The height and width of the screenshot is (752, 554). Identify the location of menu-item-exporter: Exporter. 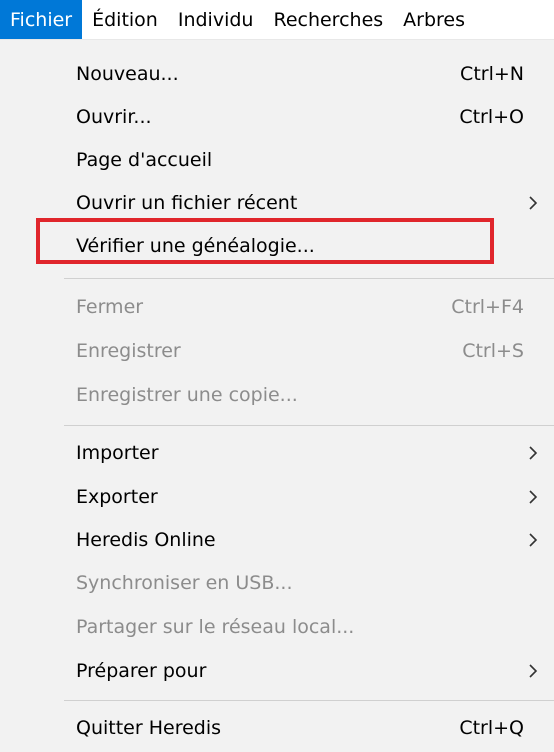
(277, 497).